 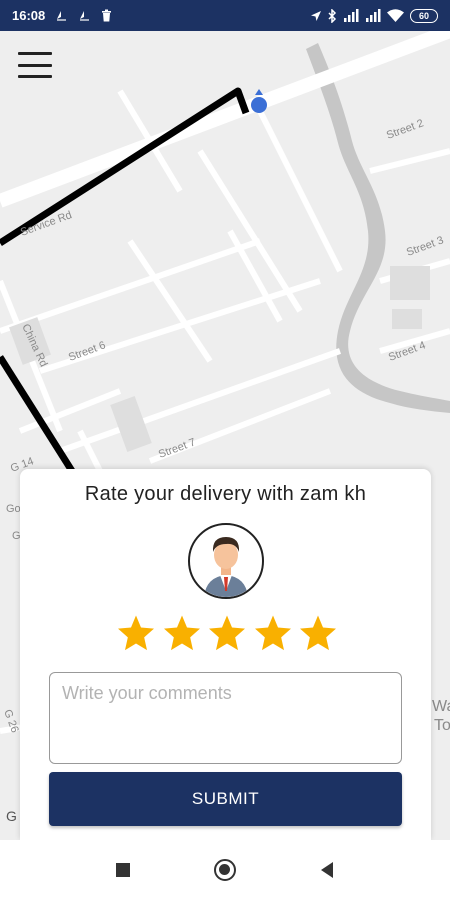 What do you see at coordinates (177, 448) in the screenshot?
I see `street-label: Street 7` at bounding box center [177, 448].